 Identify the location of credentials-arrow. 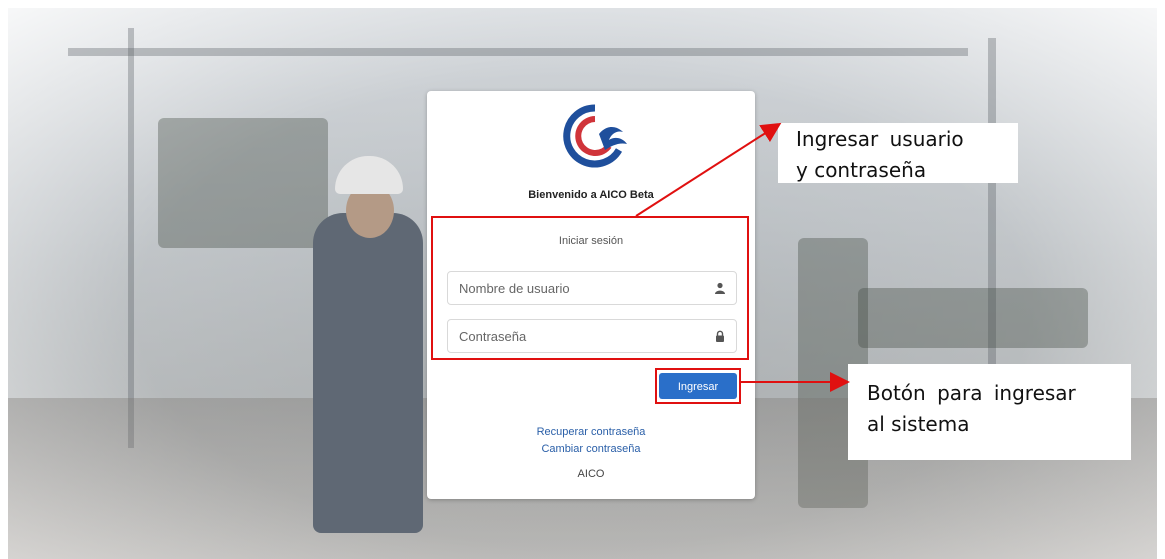
(708, 169).